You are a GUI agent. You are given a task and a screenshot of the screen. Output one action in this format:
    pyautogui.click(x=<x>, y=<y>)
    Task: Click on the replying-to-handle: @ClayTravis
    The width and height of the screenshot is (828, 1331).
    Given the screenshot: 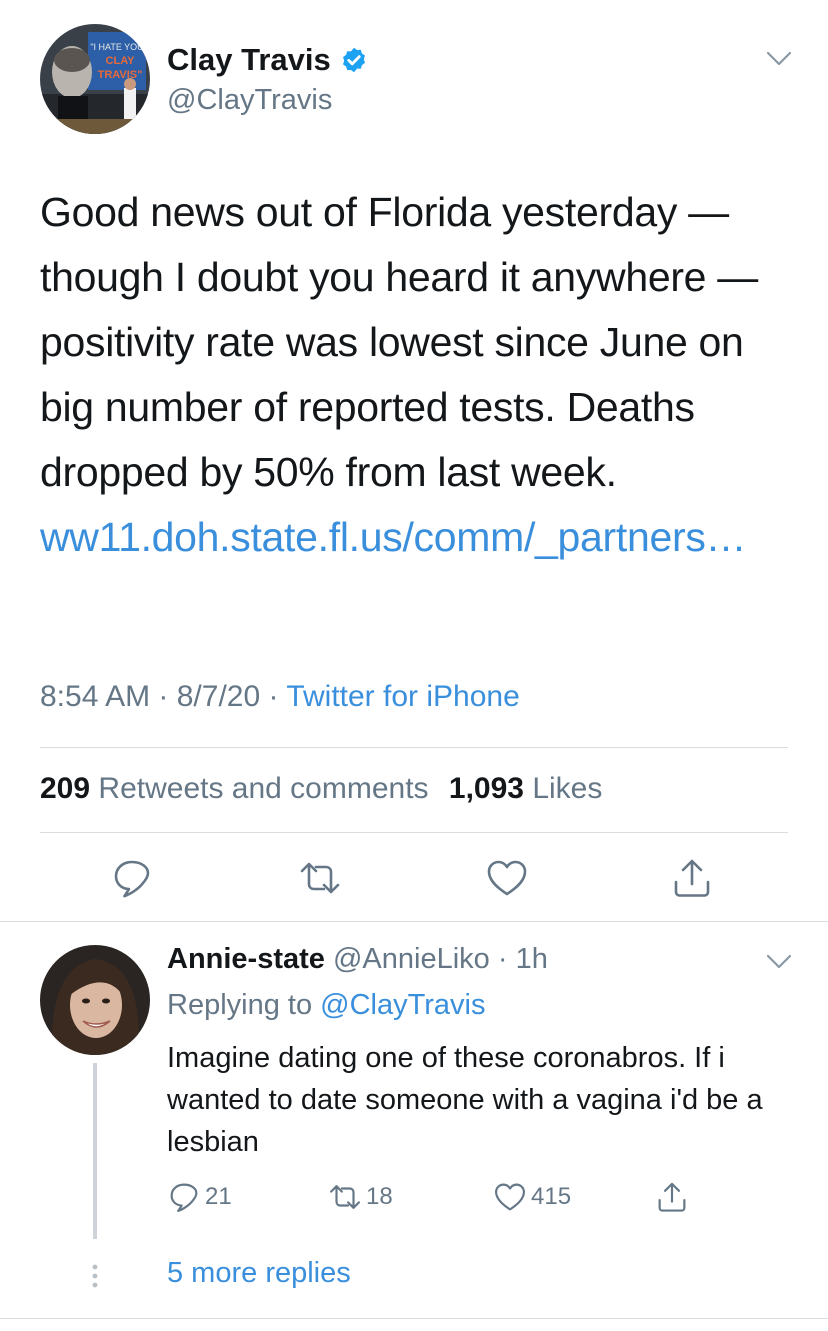 What is the action you would take?
    pyautogui.click(x=402, y=1005)
    